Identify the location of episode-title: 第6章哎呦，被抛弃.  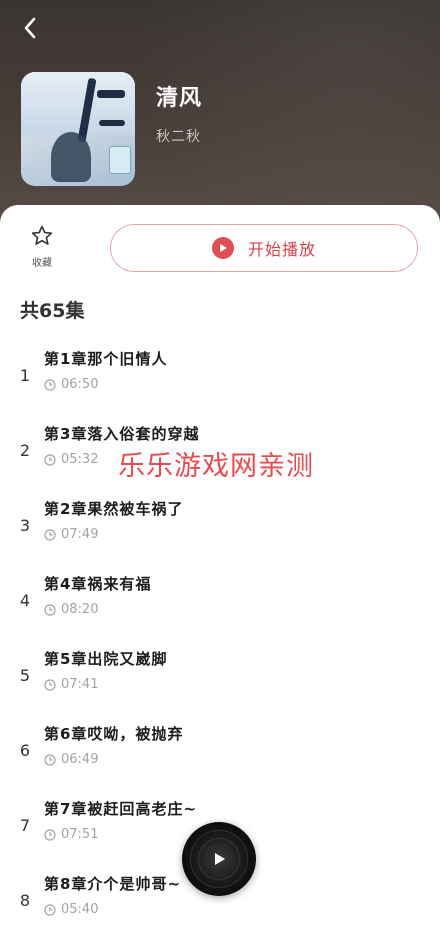
(114, 734).